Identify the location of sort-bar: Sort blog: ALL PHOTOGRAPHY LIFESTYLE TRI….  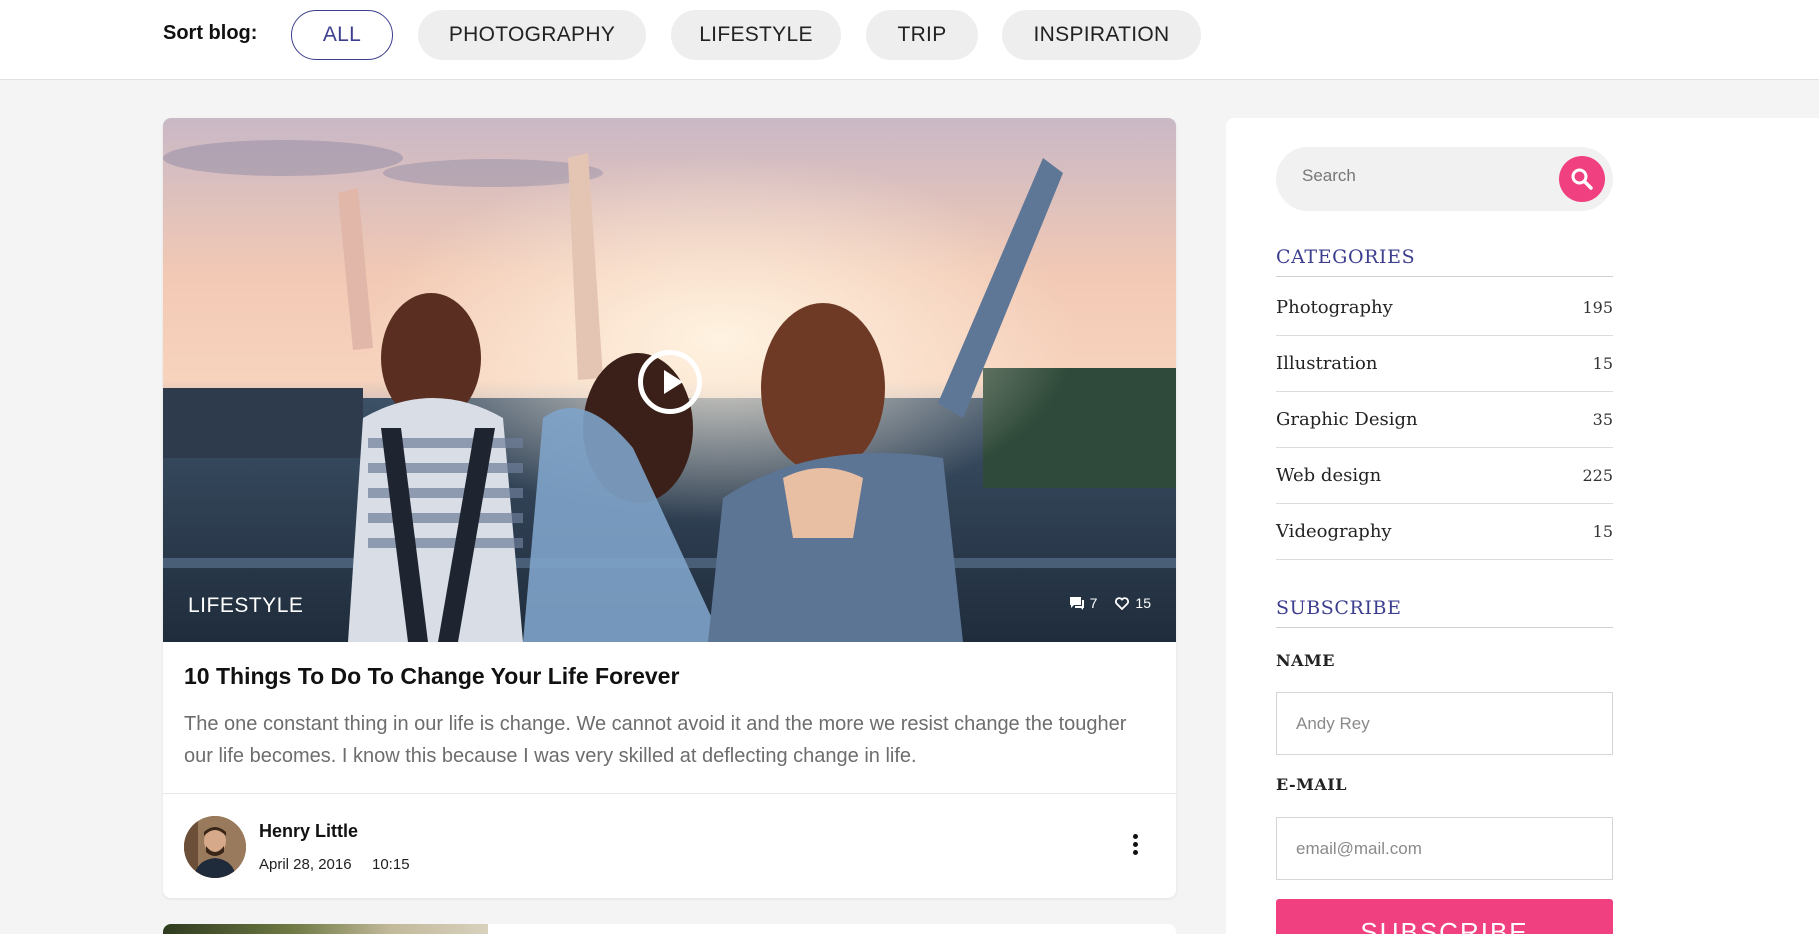
(909, 40).